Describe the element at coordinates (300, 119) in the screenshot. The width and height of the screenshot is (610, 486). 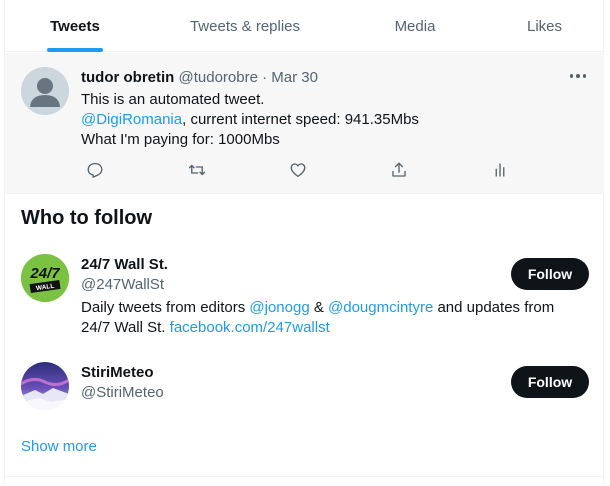
I see `tweet-line-2-text: , current internet speed: 941.35Mbs` at that location.